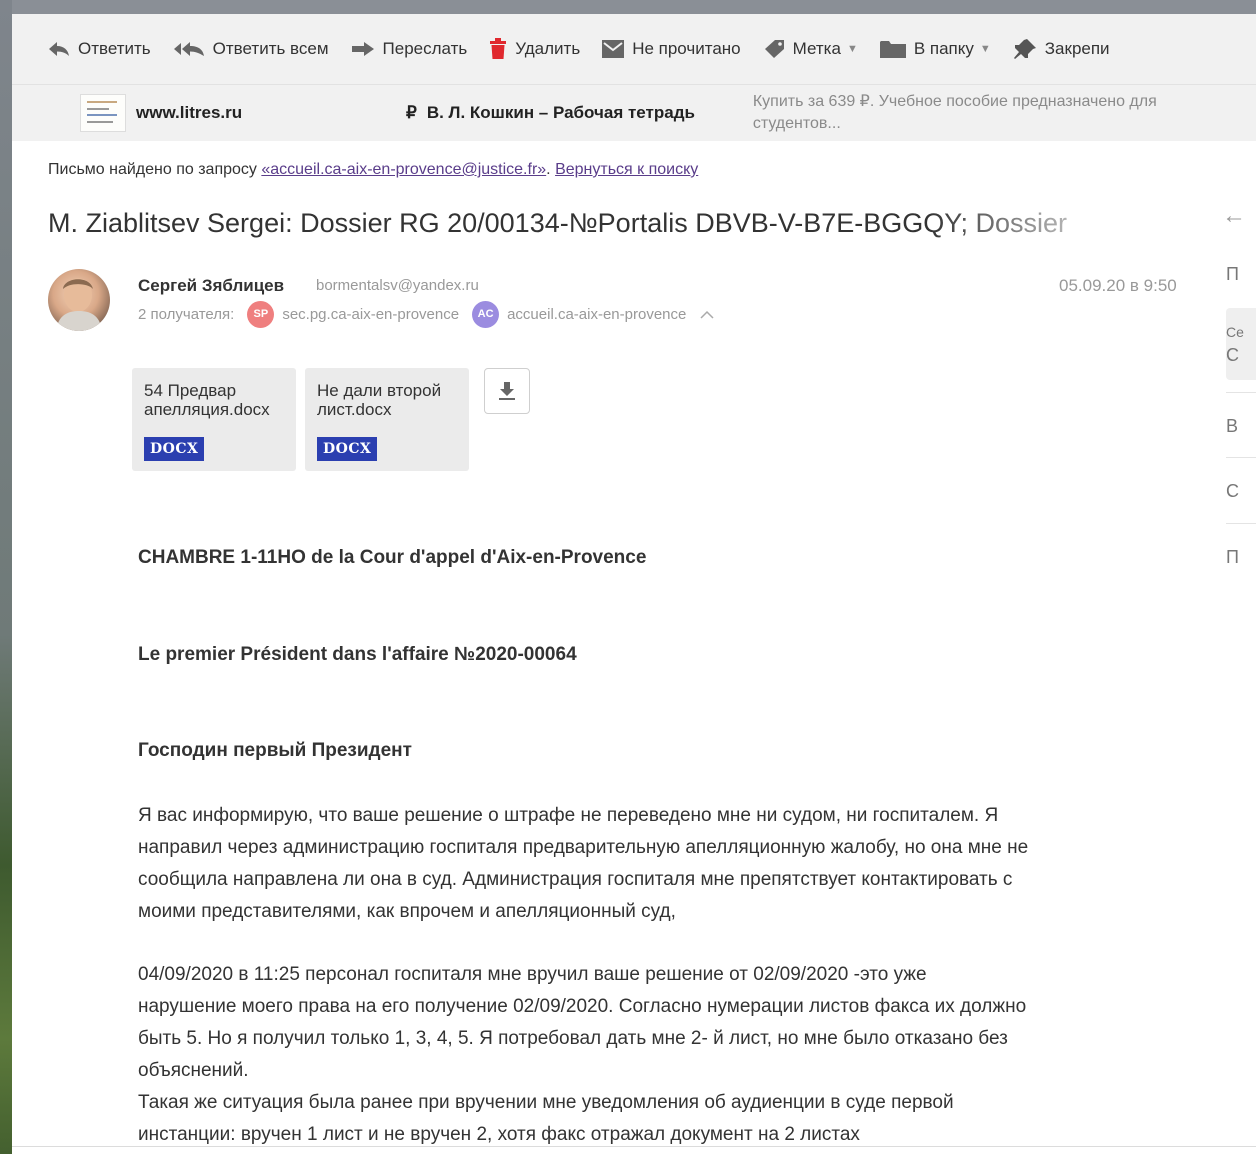 This screenshot has height=1154, width=1256. I want to click on reply-all-icon, so click(189, 49).